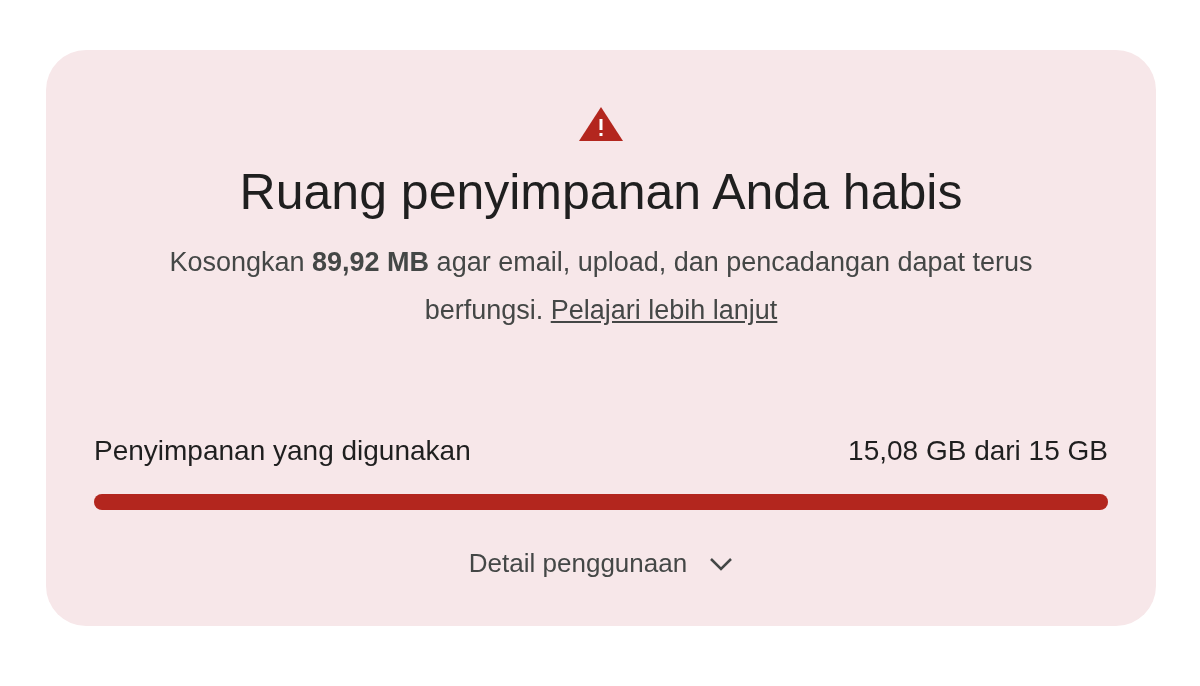 The height and width of the screenshot is (686, 1200). Describe the element at coordinates (282, 451) in the screenshot. I see `storage-label: Penyimpanan yang digunakan` at that location.